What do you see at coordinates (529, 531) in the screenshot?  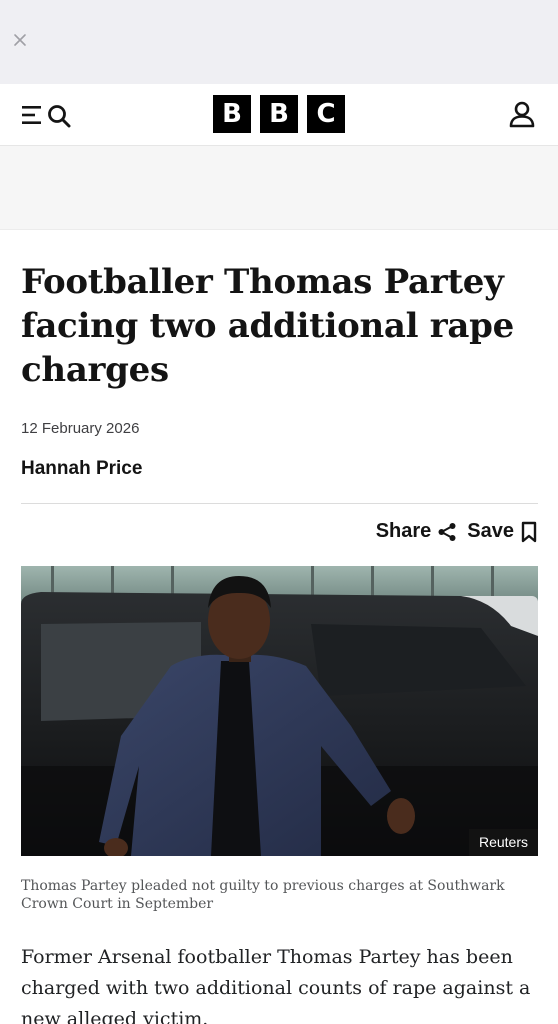 I see `bookmark-icon` at bounding box center [529, 531].